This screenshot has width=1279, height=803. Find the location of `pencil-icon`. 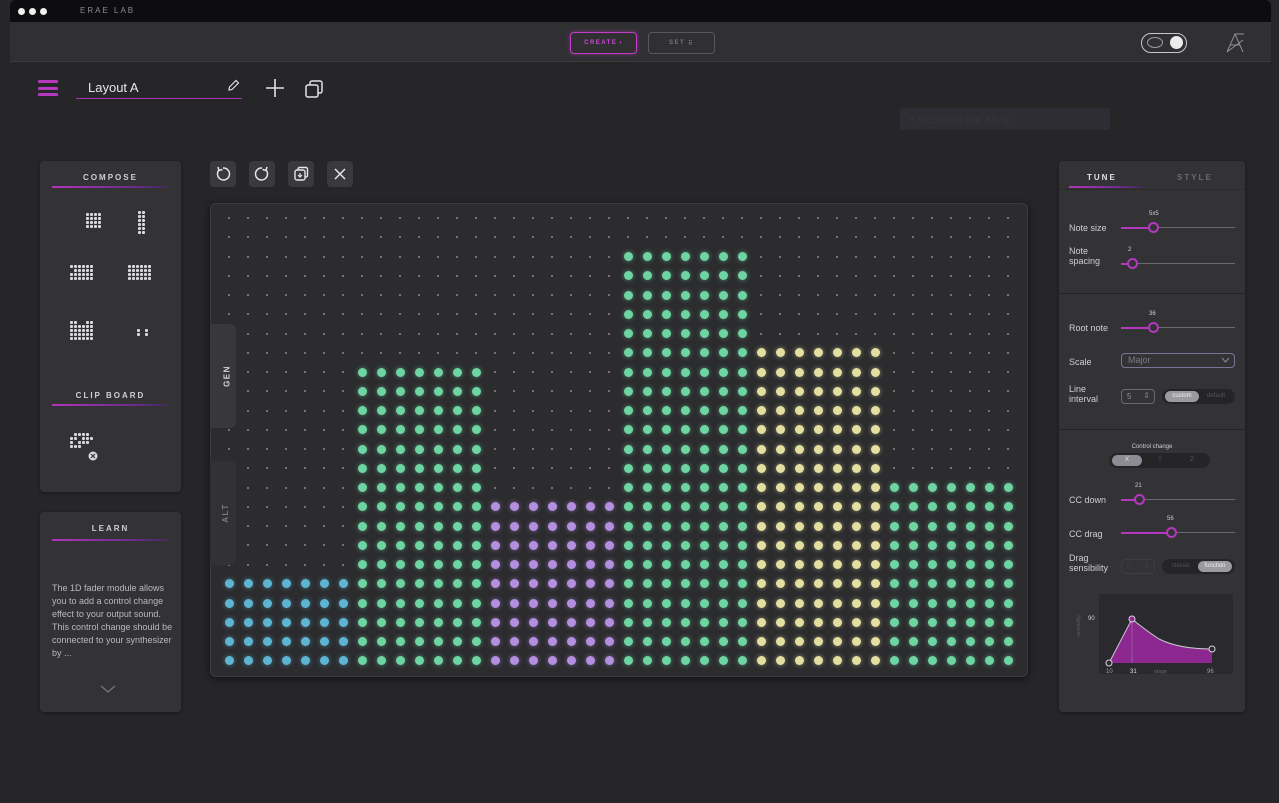

pencil-icon is located at coordinates (233, 86).